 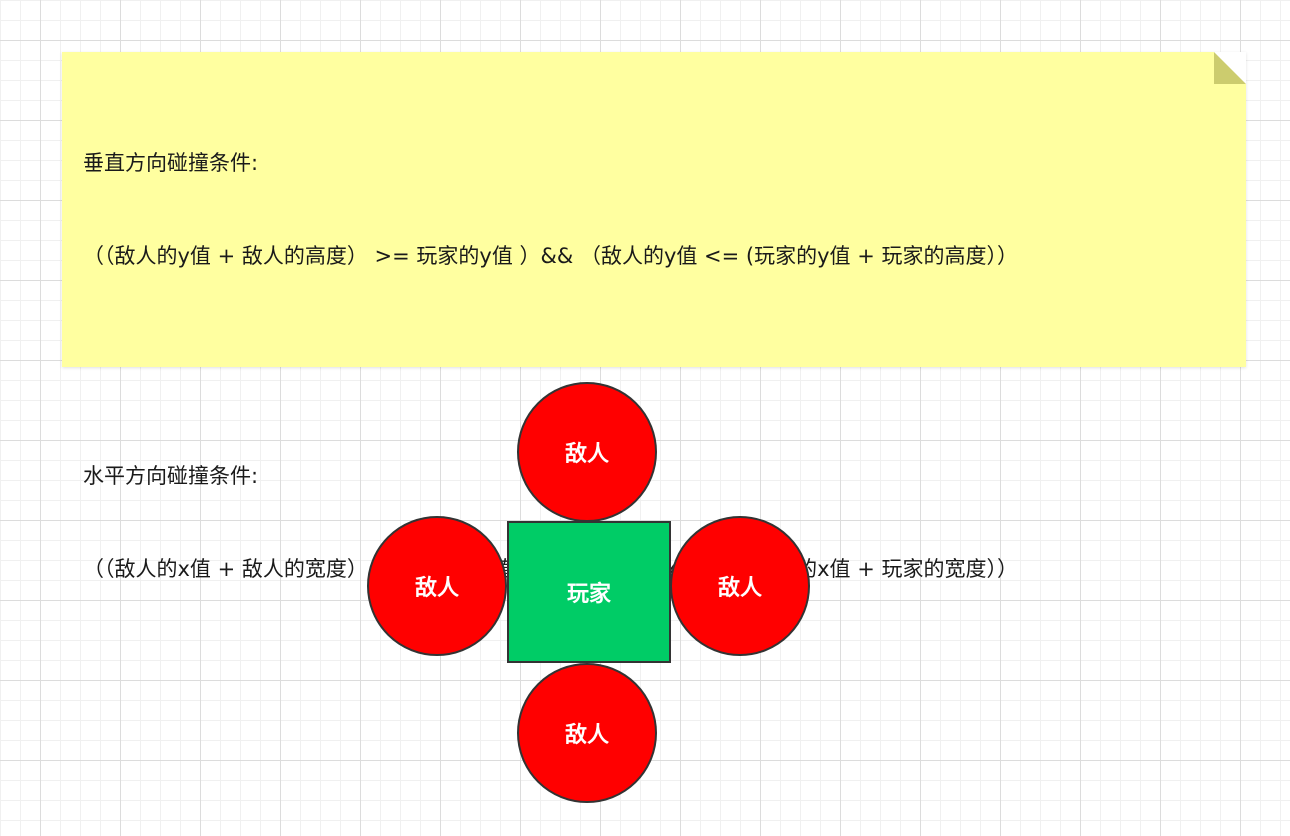 I want to click on enemy-bottom: 敌人, so click(x=587, y=733).